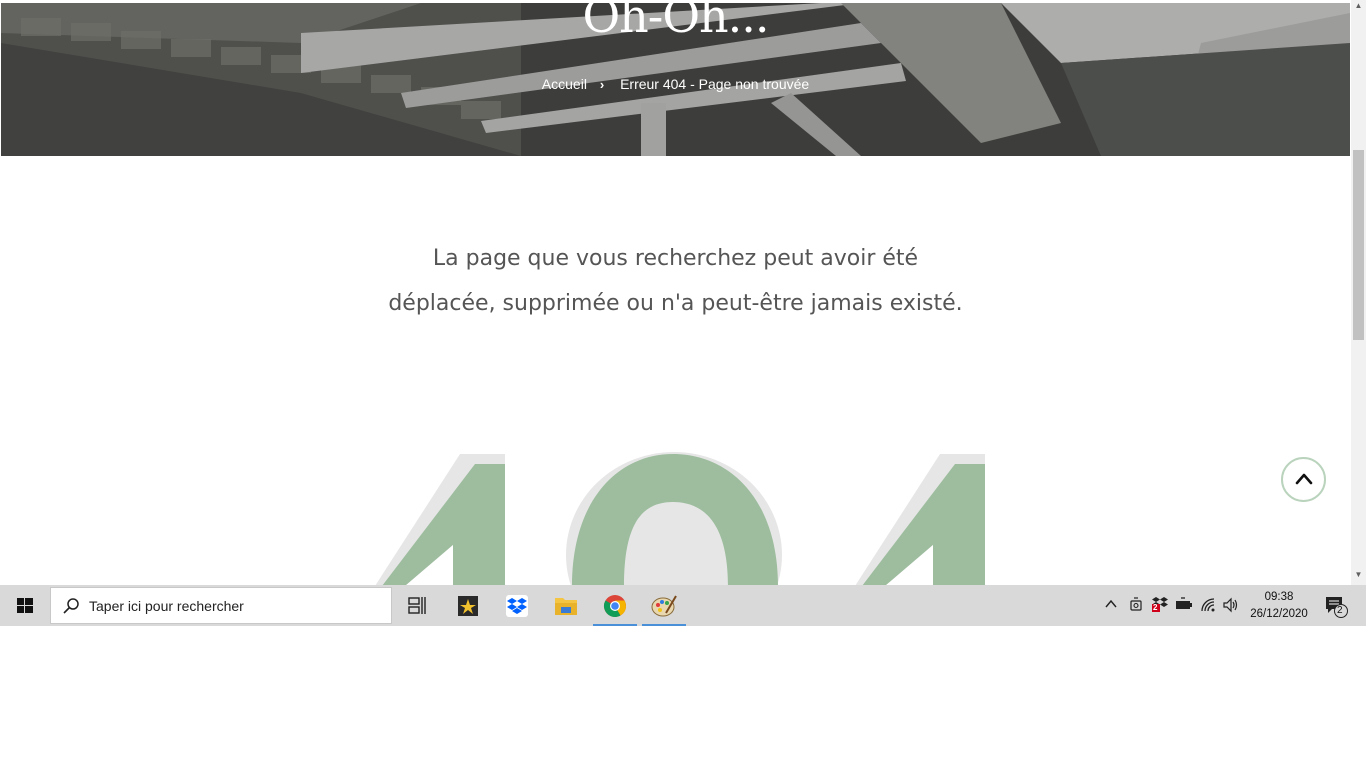 The image size is (1366, 768). I want to click on media-app-icon, so click(468, 606).